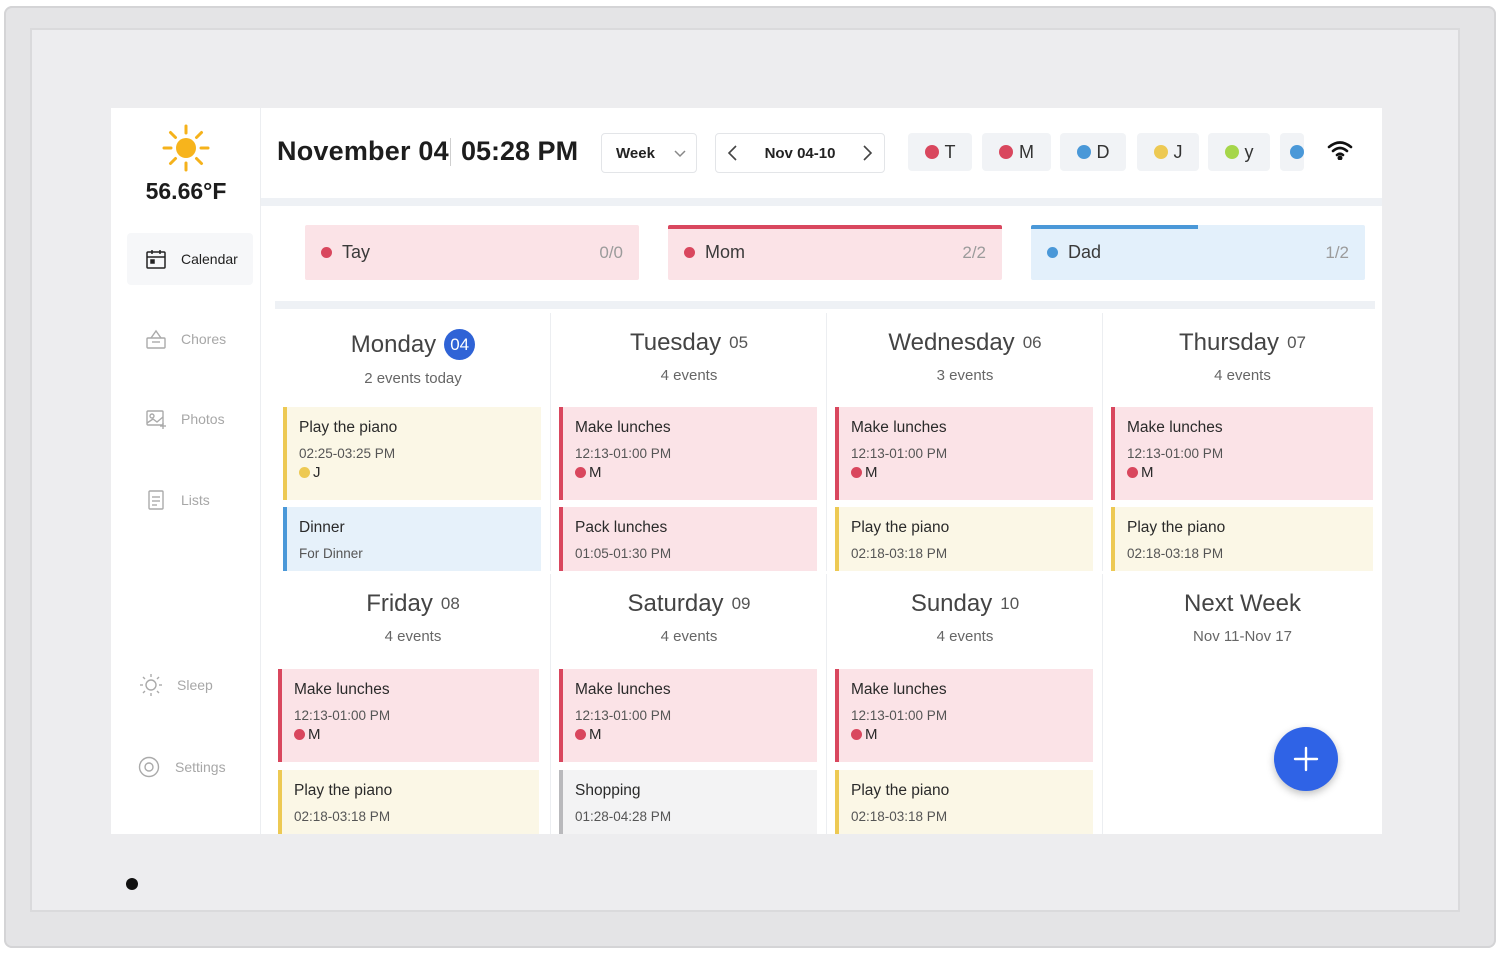 This screenshot has width=1500, height=954. What do you see at coordinates (1026, 151) in the screenshot?
I see `member-initial: M` at bounding box center [1026, 151].